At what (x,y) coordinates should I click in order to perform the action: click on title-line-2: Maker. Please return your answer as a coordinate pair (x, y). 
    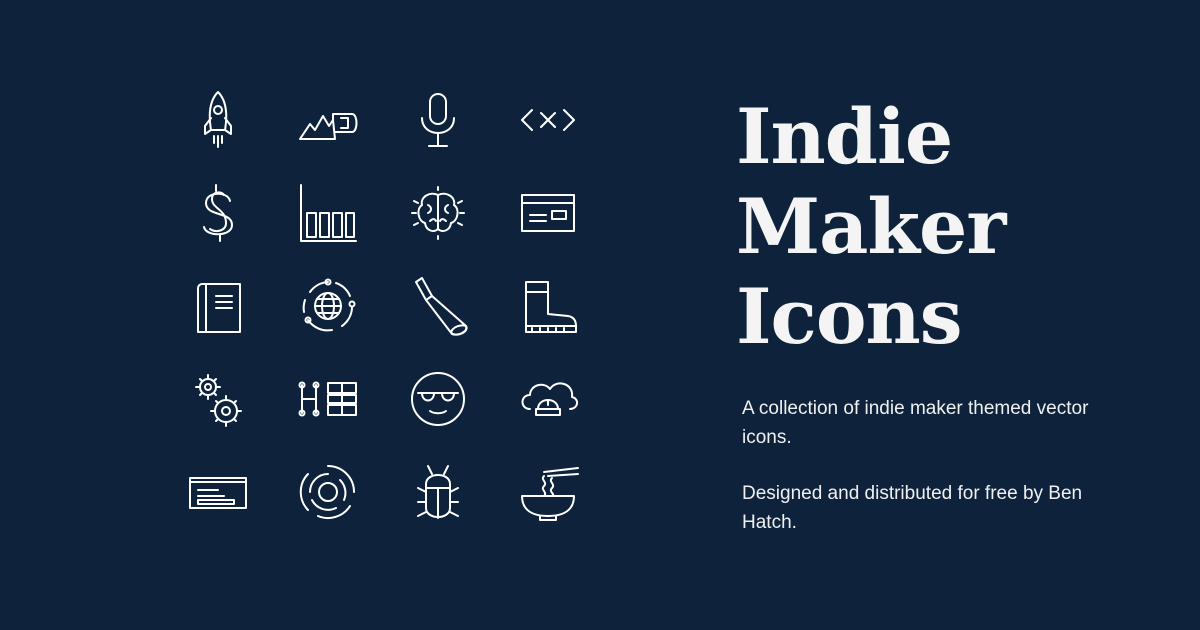
    Looking at the image, I should click on (871, 226).